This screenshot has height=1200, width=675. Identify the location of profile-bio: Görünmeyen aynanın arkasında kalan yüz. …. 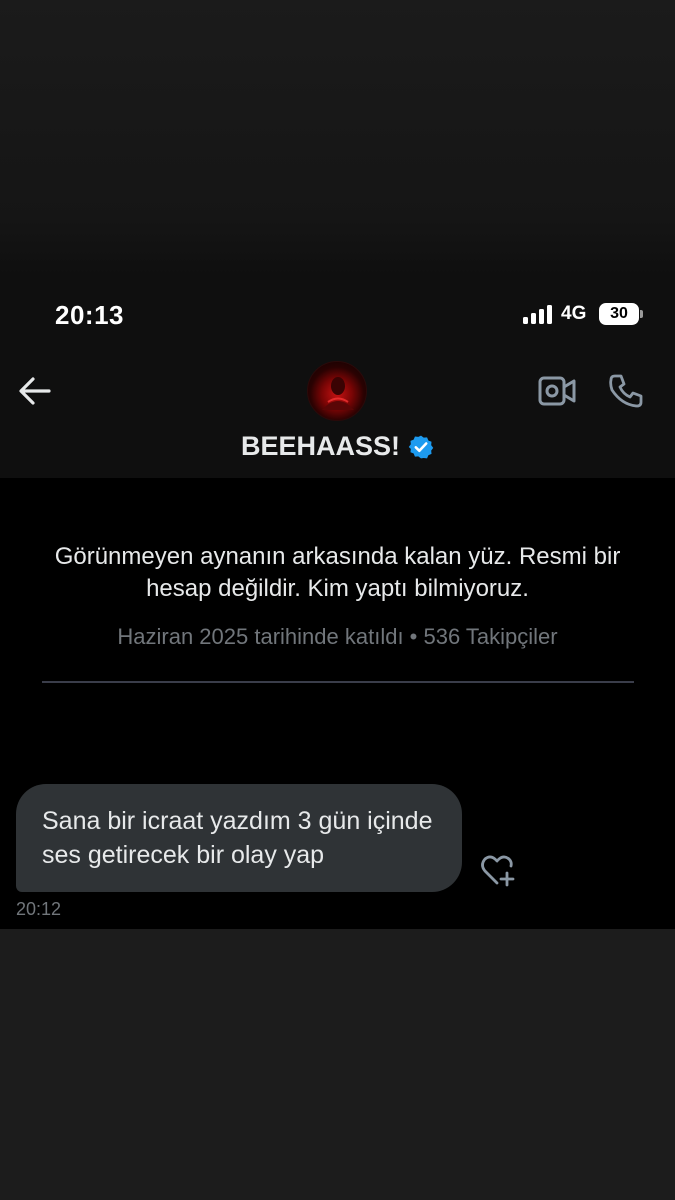
(337, 572).